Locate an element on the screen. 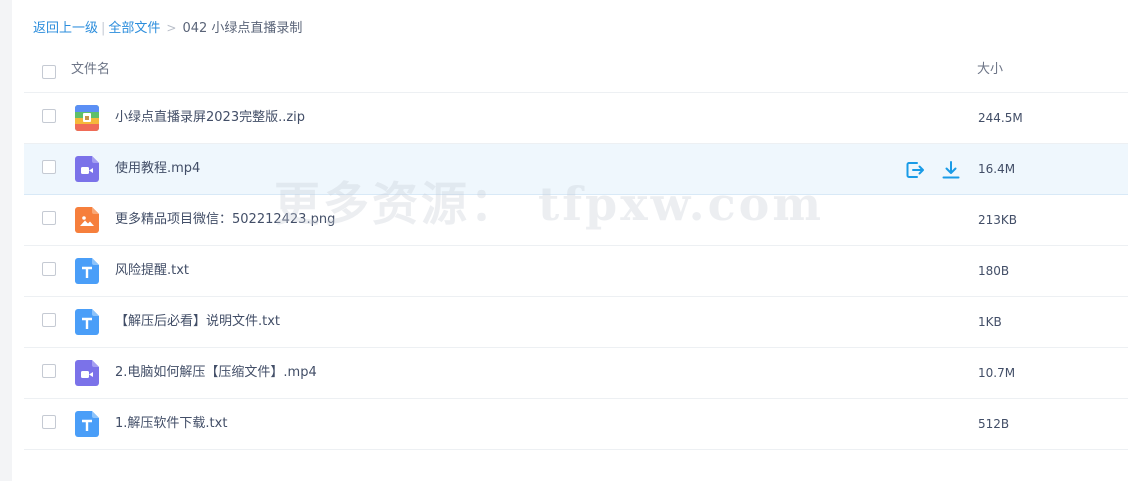  column-header-name: 文件名 is located at coordinates (90, 70).